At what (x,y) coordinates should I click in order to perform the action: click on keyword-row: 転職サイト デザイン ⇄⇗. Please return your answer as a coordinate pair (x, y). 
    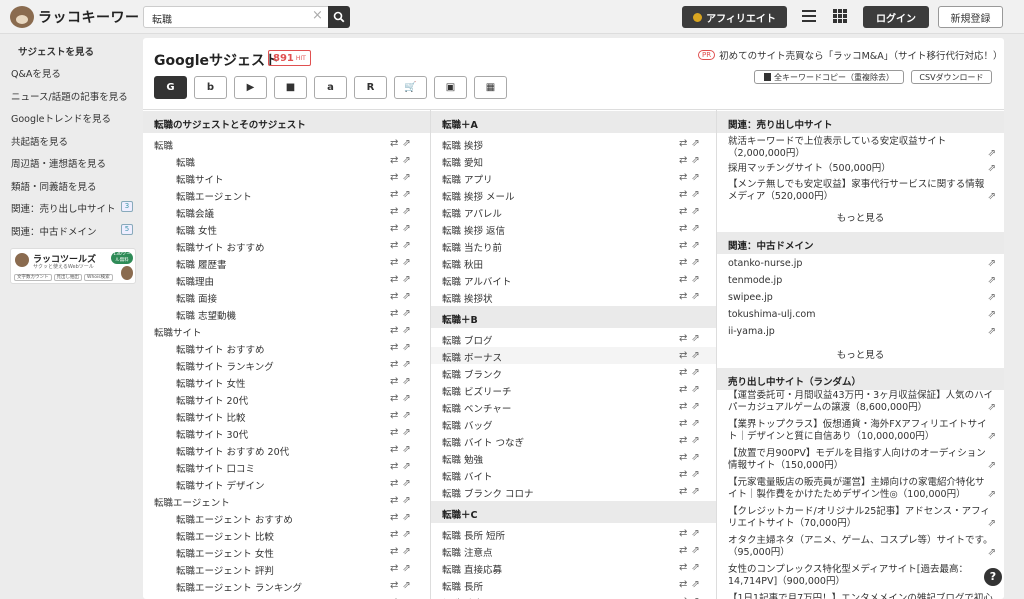
    Looking at the image, I should click on (286, 483).